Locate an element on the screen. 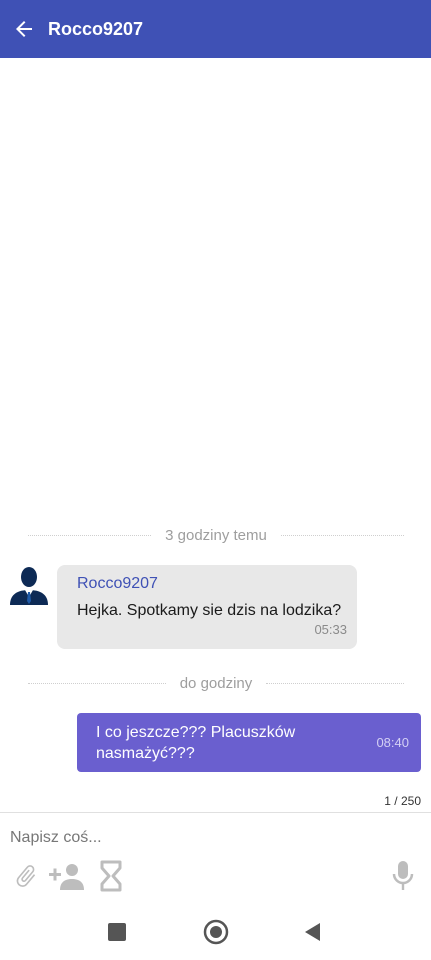 Image resolution: width=431 pixels, height=960 pixels. time-divider-label: 3 godziny temu is located at coordinates (216, 535).